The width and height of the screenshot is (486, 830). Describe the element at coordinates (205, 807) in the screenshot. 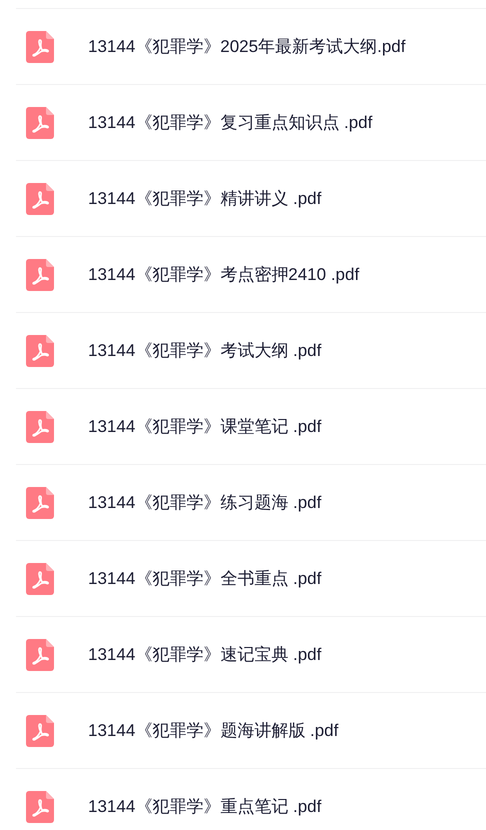

I see `file-name: 13144《犯罪学》重点笔记 .pdf` at that location.